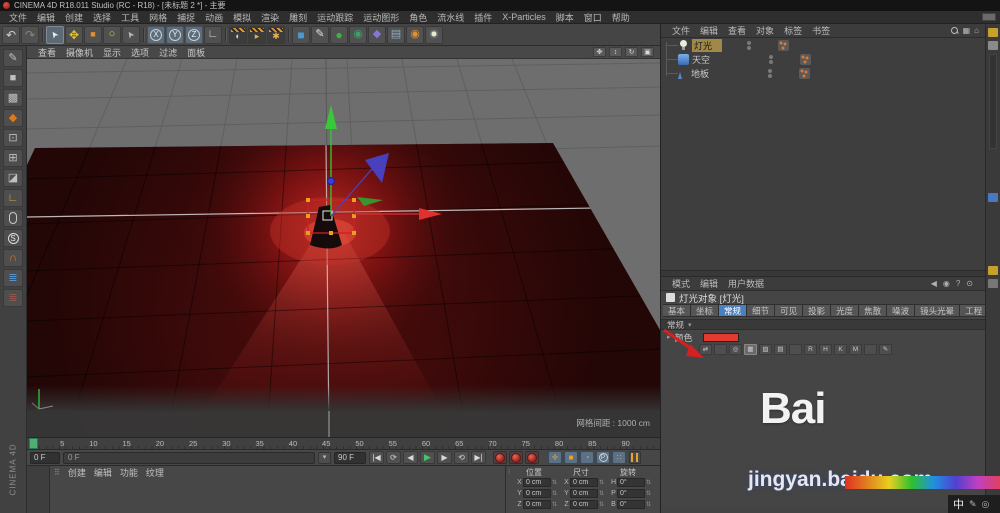  Describe the element at coordinates (973, 504) in the screenshot. I see `pen-icon: ✎` at that location.